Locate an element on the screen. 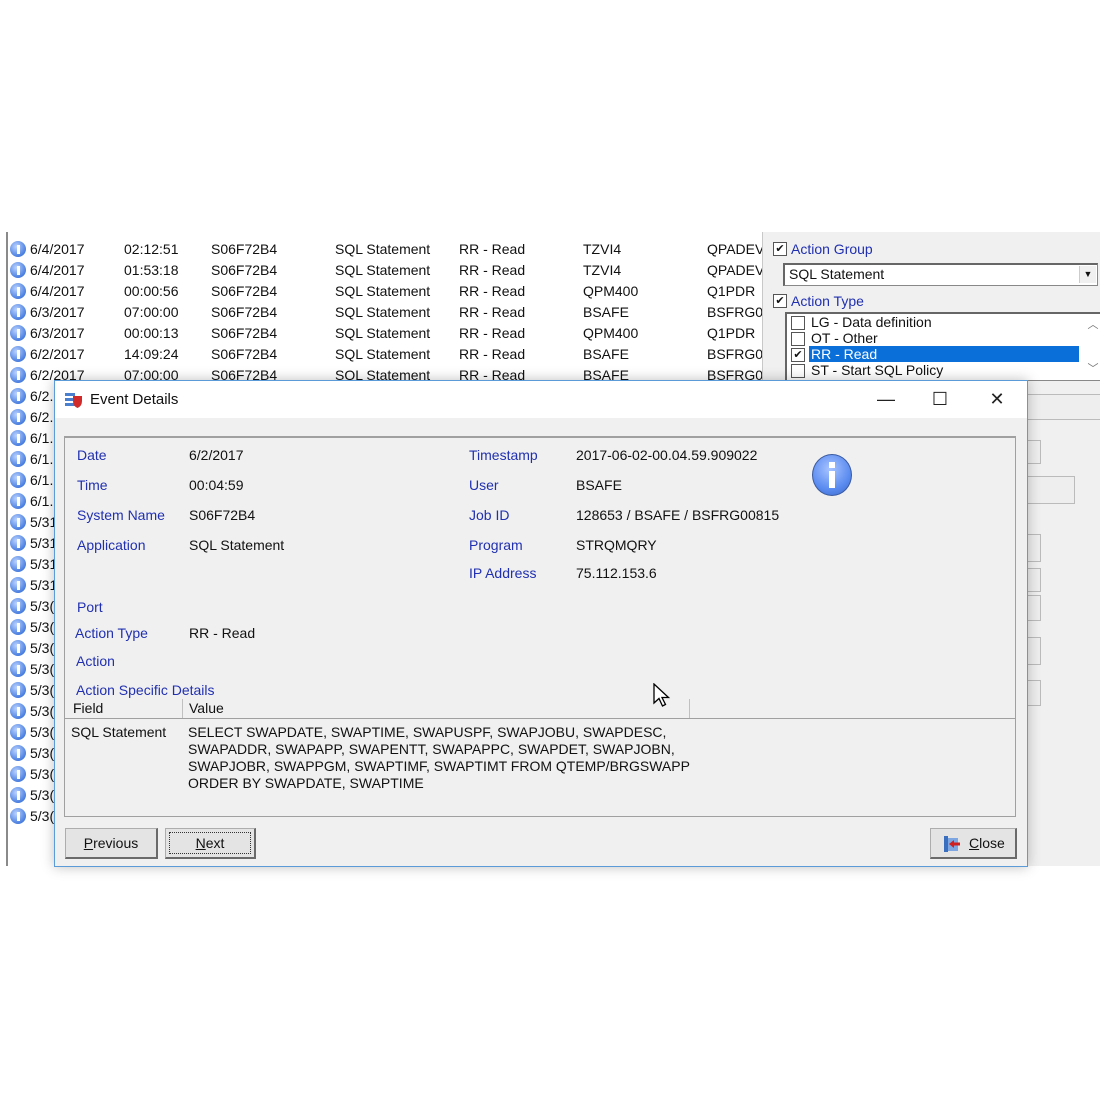 The image size is (1100, 1100). minimize-button: — is located at coordinates (886, 399).